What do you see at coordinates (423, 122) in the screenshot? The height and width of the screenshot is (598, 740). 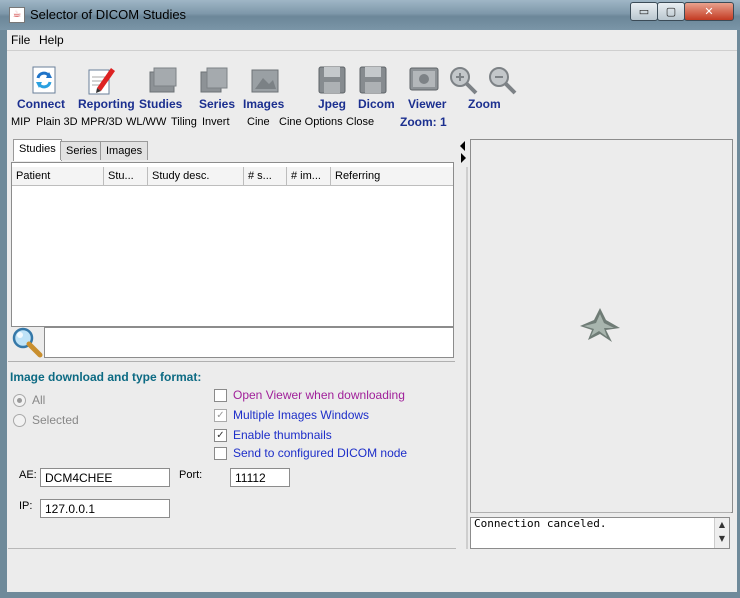 I see `zoom-level: Zoom: 1` at bounding box center [423, 122].